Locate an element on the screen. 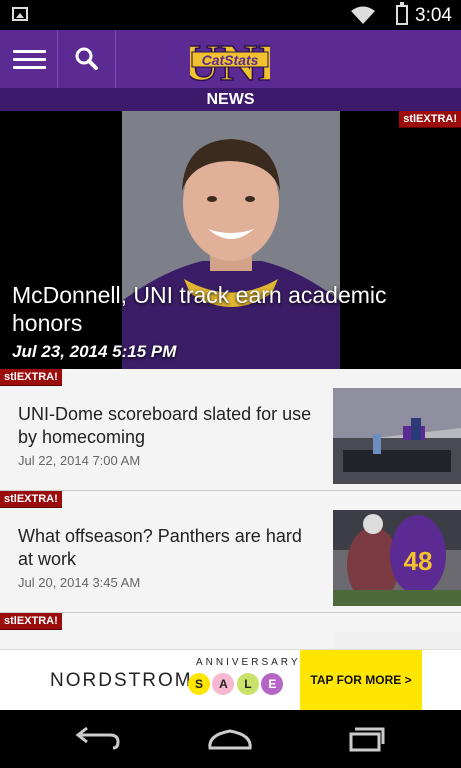 Image resolution: width=461 pixels, height=768 pixels. ad-tagline: ANNIVERSARY is located at coordinates (248, 662).